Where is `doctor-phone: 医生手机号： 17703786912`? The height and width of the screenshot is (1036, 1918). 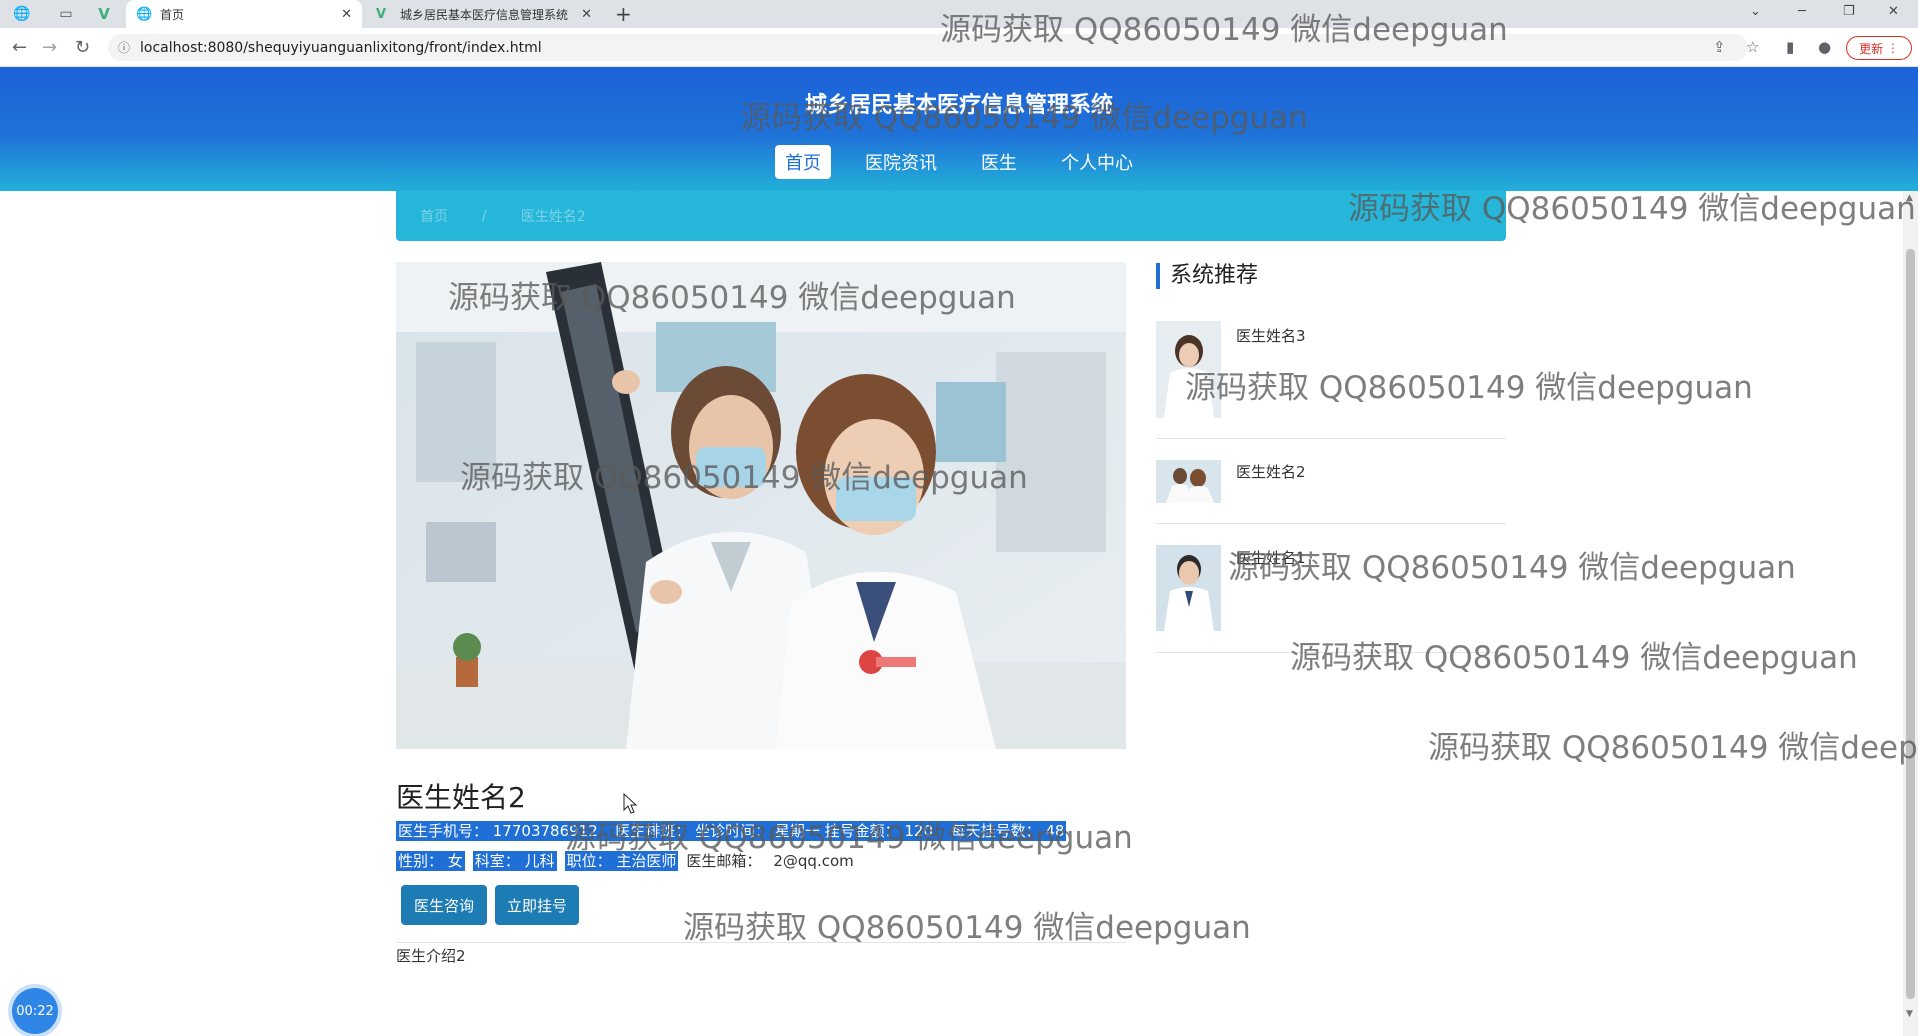 doctor-phone: 医生手机号： 17703786912 is located at coordinates (498, 831).